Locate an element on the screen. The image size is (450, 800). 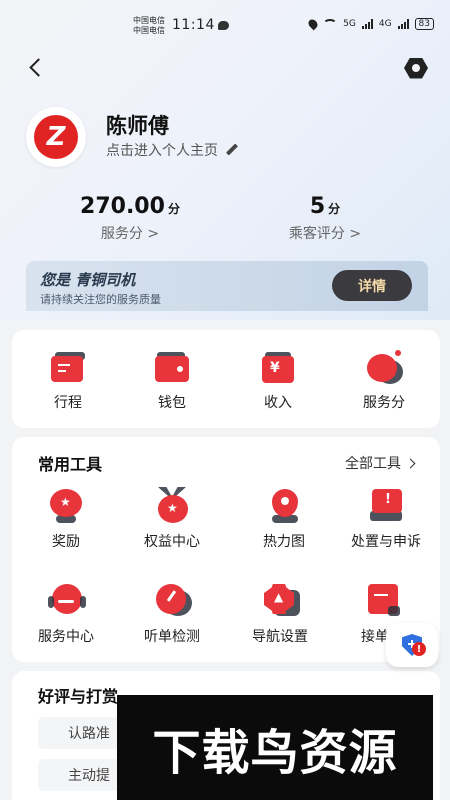
trip-icon is located at coordinates (68, 367).